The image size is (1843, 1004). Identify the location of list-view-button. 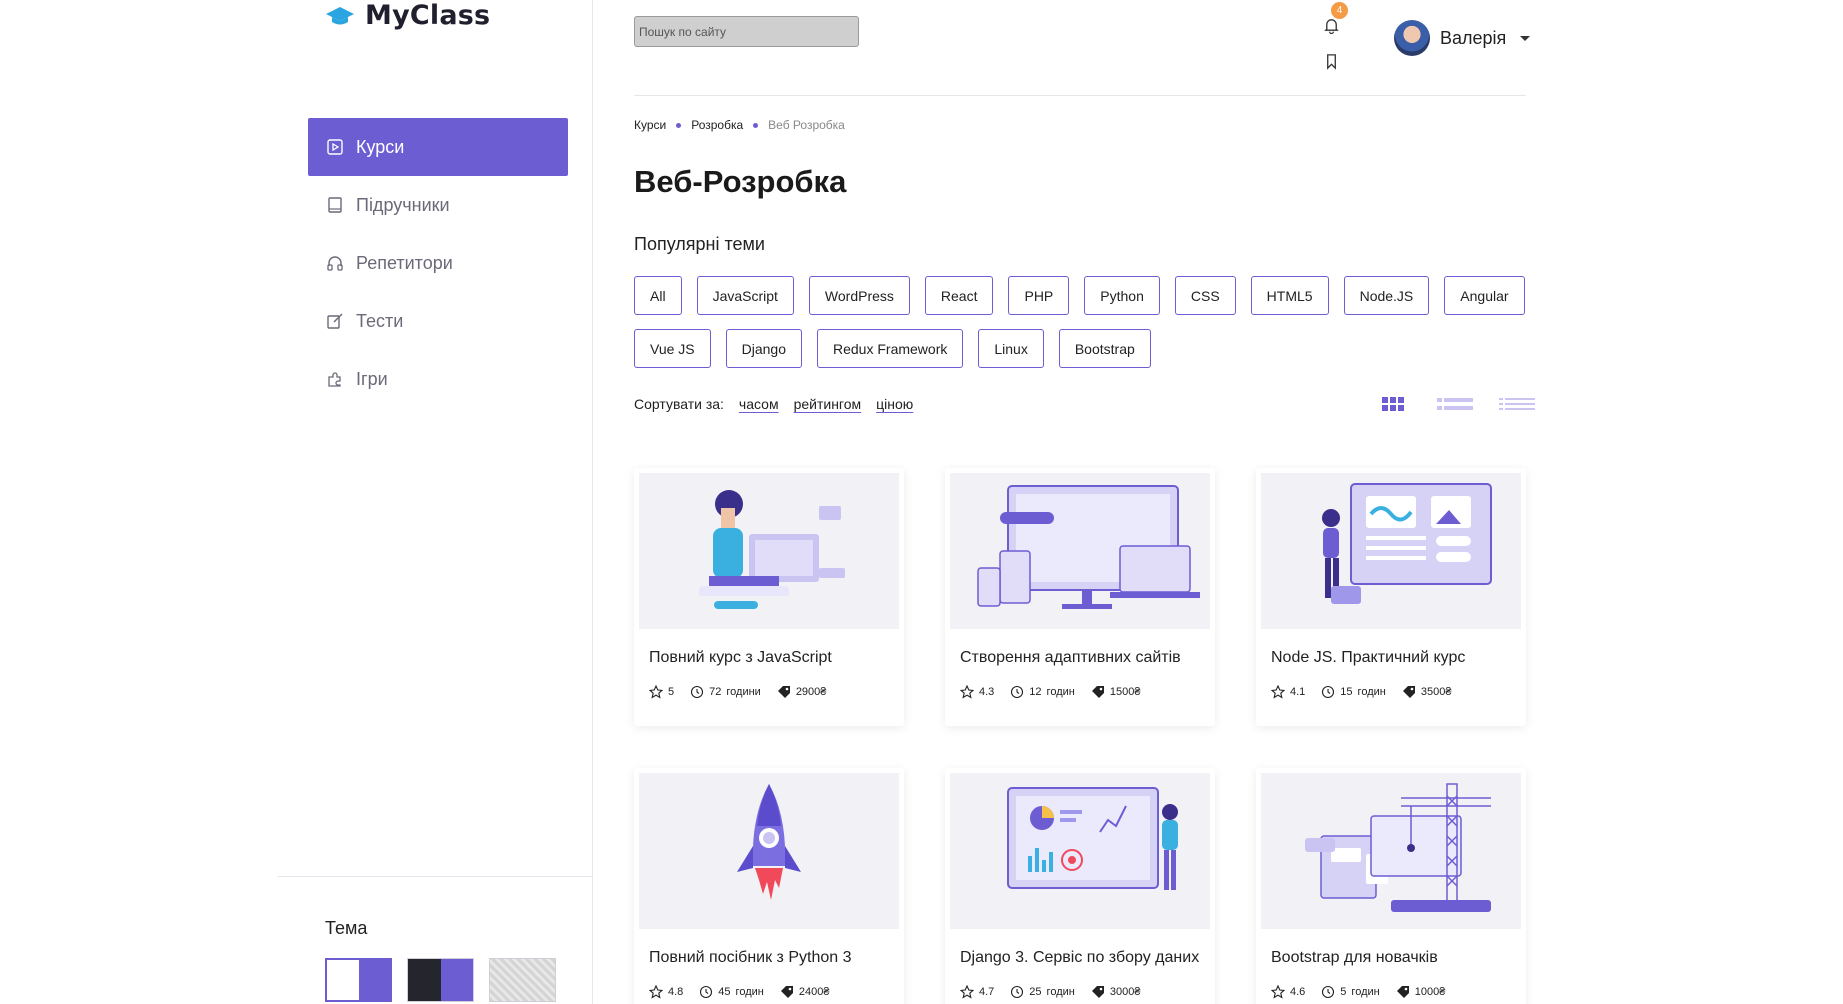
(1455, 404).